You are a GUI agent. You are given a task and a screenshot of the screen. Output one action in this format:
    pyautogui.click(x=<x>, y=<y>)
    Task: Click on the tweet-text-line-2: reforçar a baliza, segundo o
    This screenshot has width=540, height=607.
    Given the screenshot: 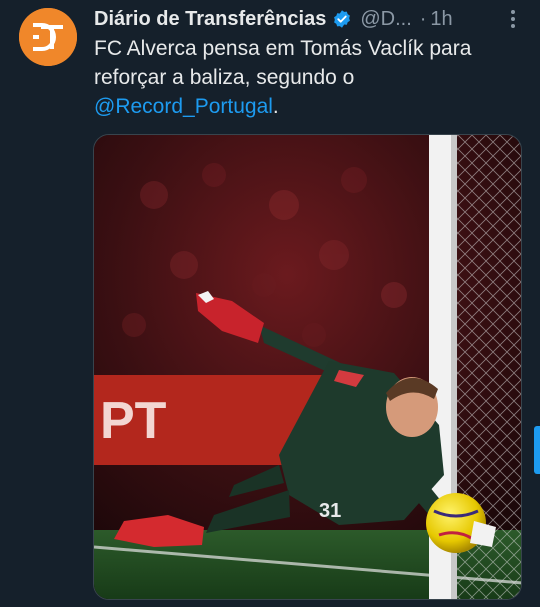 What is the action you would take?
    pyautogui.click(x=224, y=77)
    